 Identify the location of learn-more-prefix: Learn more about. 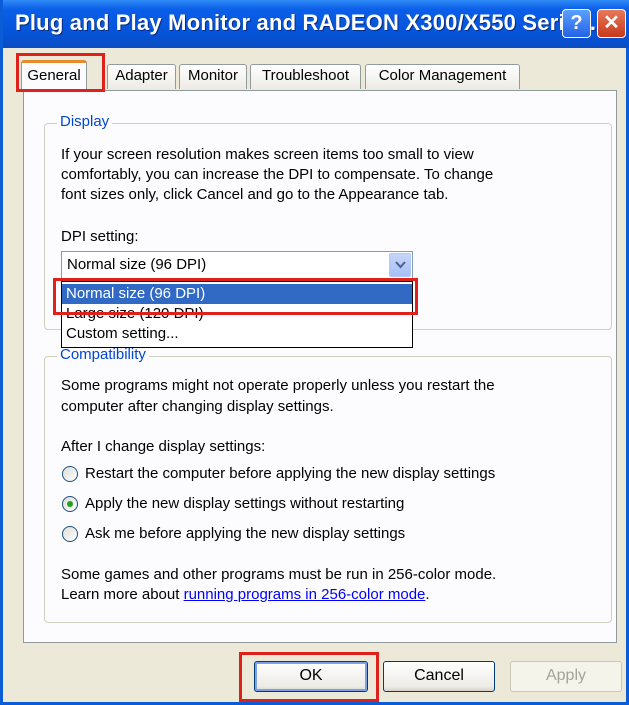
(122, 594).